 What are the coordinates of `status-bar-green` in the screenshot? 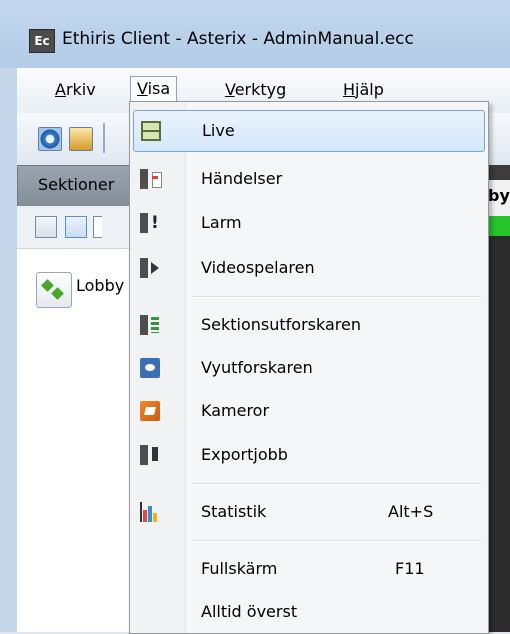 It's located at (499, 226).